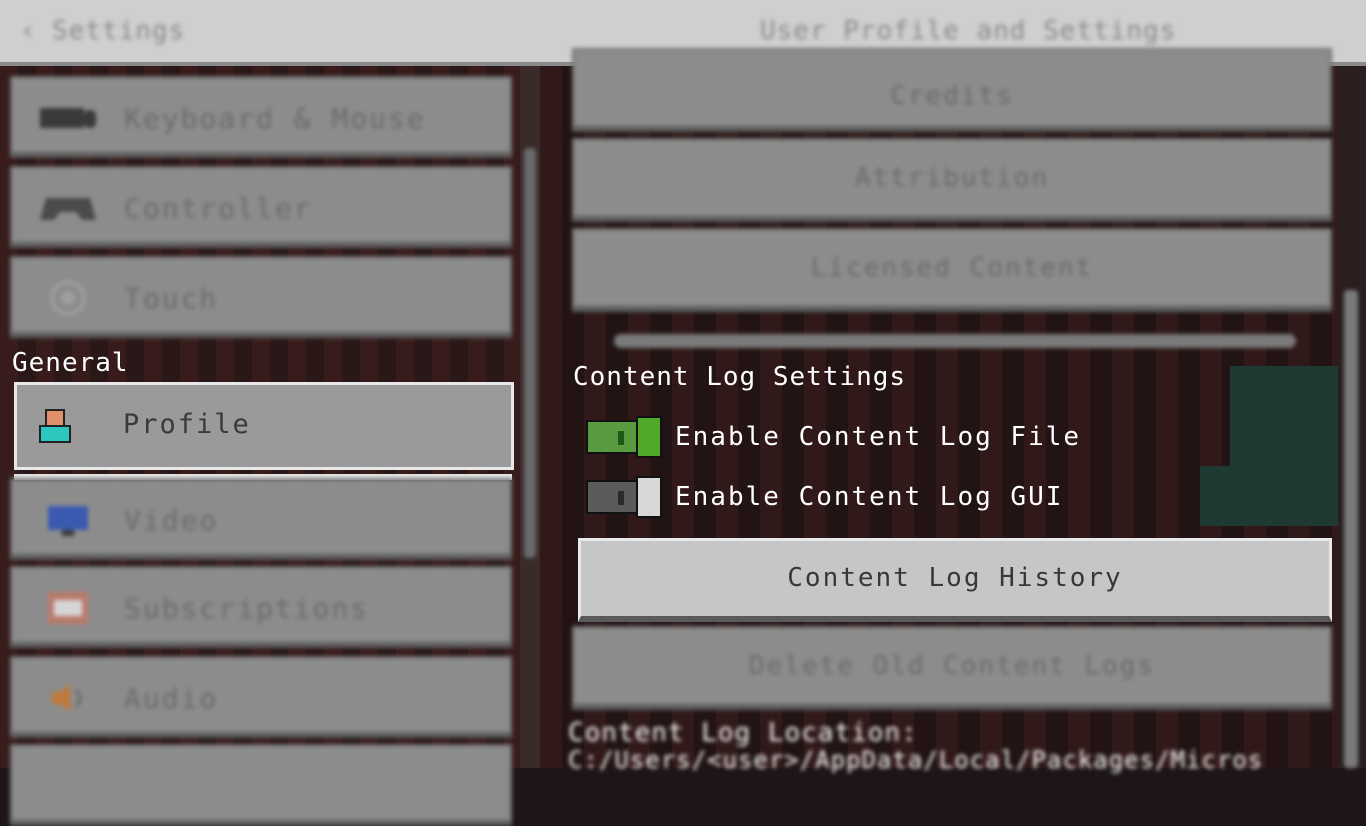 This screenshot has width=1366, height=826. What do you see at coordinates (118, 31) in the screenshot?
I see `back-button: Settings` at bounding box center [118, 31].